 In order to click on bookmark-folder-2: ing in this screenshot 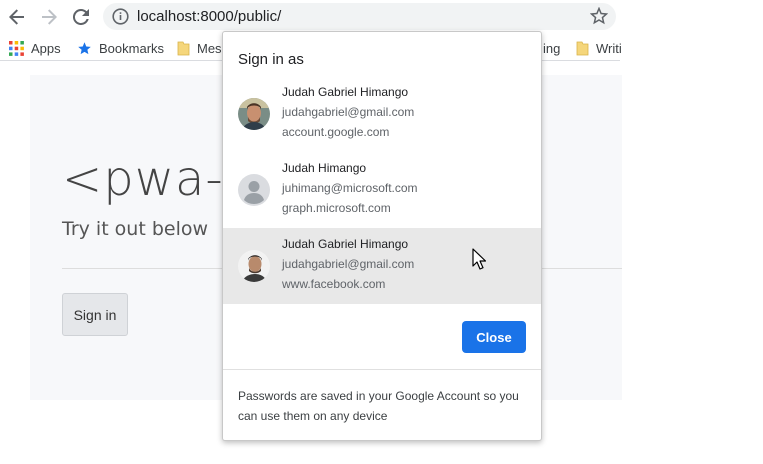, I will do `click(551, 48)`.